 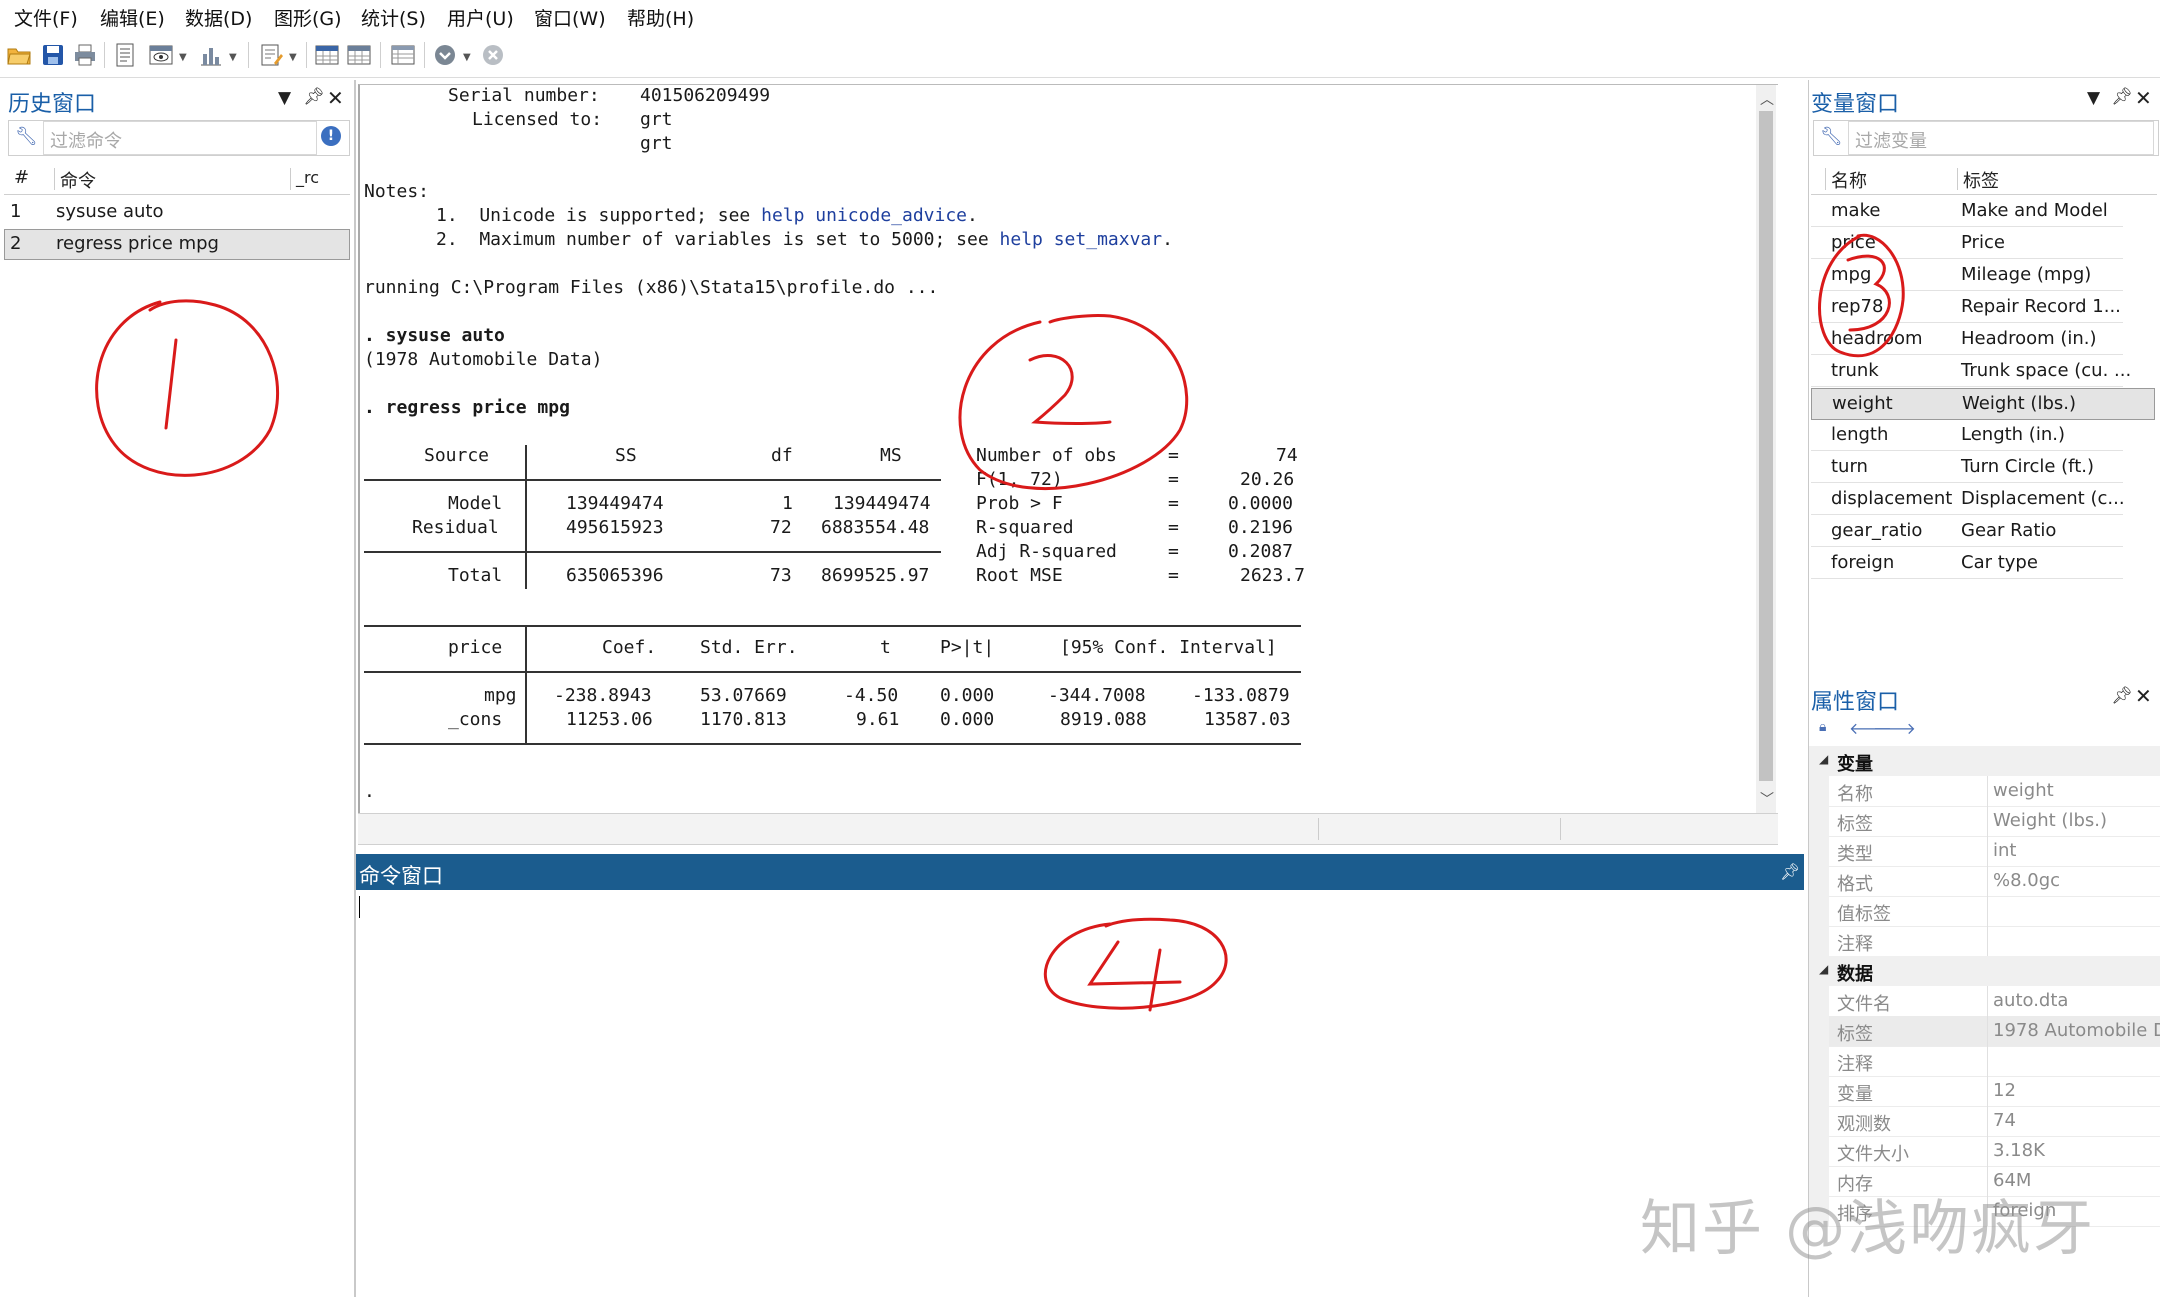 What do you see at coordinates (359, 55) in the screenshot?
I see `data-browser-icon` at bounding box center [359, 55].